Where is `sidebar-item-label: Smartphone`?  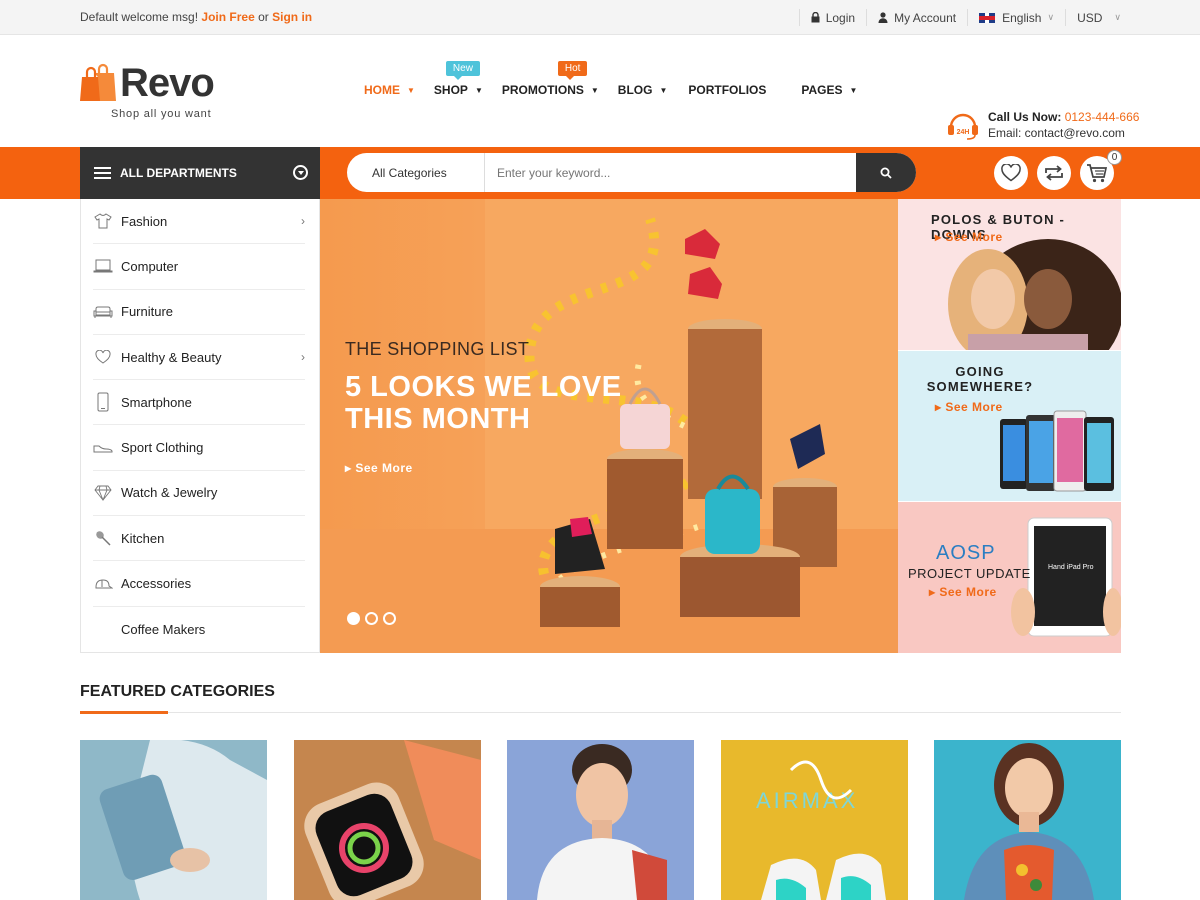 sidebar-item-label: Smartphone is located at coordinates (156, 402).